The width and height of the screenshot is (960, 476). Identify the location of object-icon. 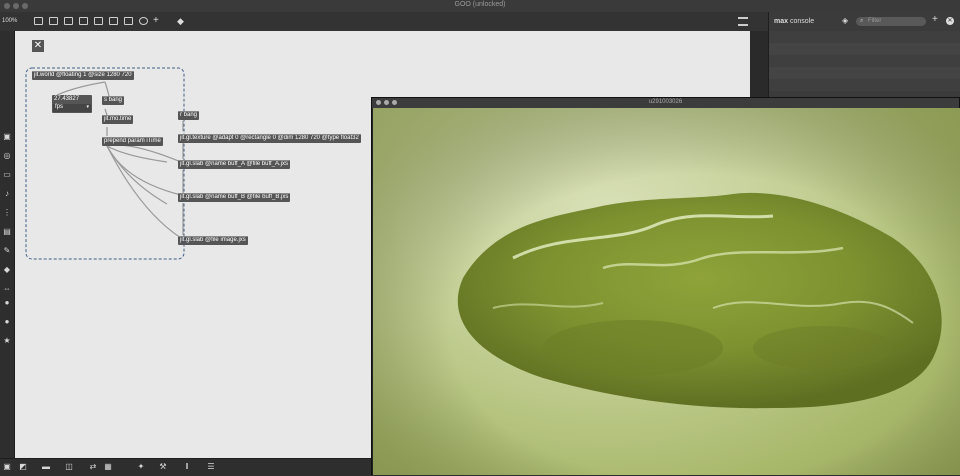
(98, 21).